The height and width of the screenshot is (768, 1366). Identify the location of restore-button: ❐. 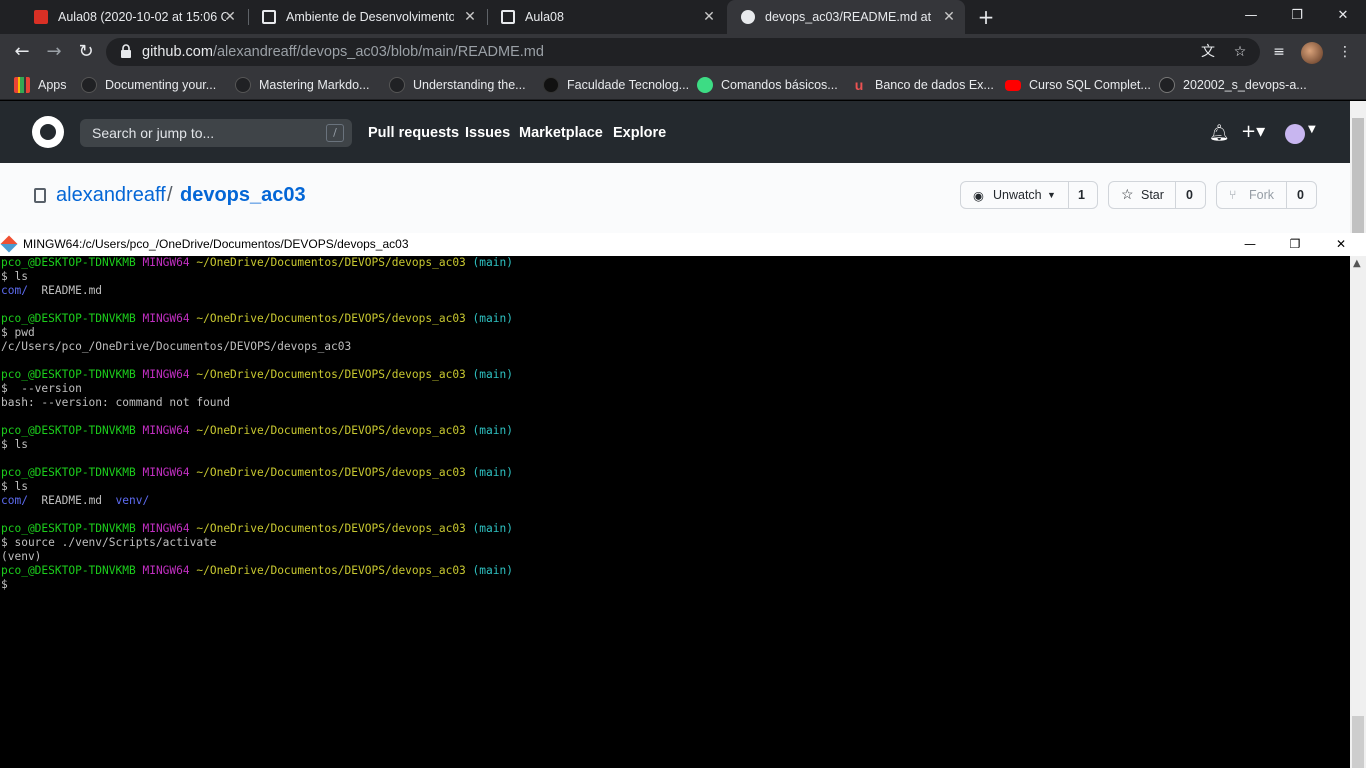
(1297, 16).